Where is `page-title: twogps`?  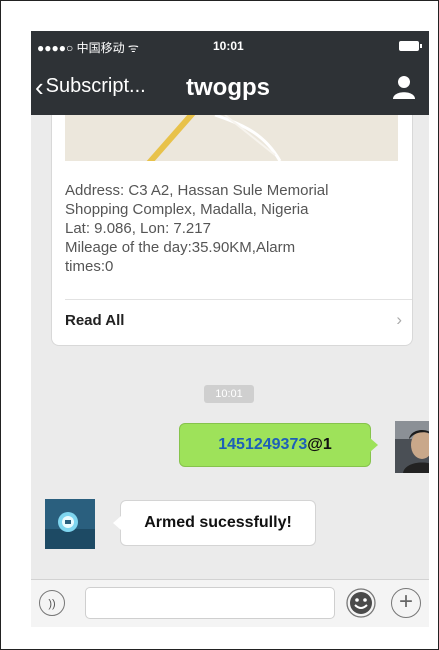
page-title: twogps is located at coordinates (228, 87).